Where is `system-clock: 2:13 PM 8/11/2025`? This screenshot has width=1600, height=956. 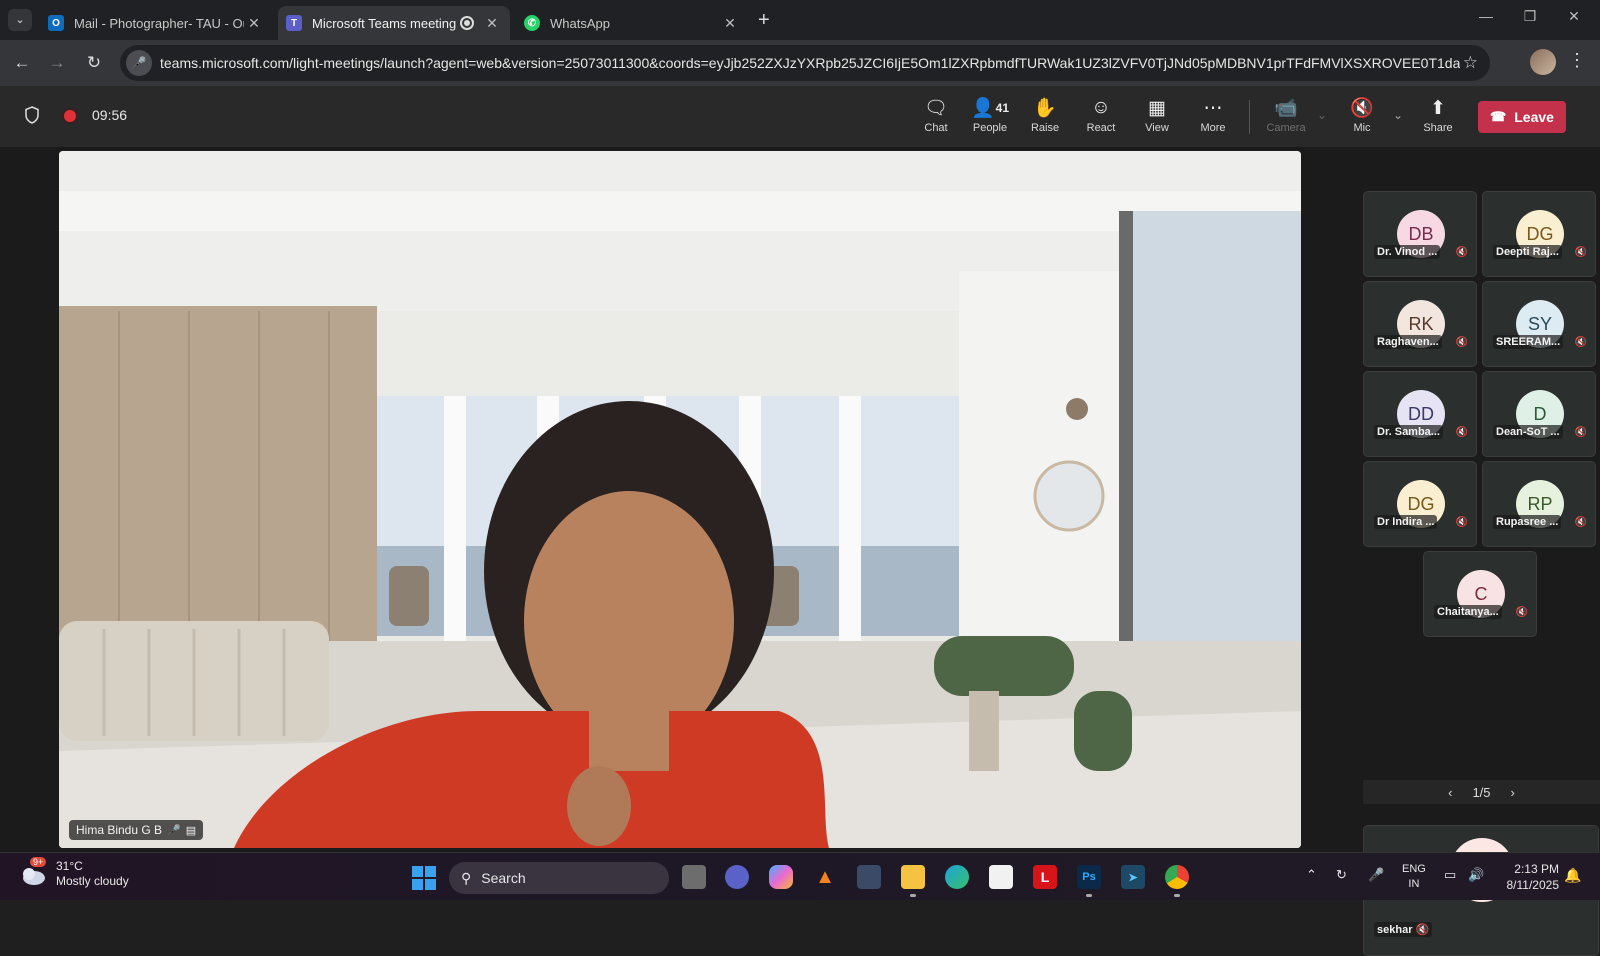
system-clock: 2:13 PM 8/11/2025 is located at coordinates (1527, 877).